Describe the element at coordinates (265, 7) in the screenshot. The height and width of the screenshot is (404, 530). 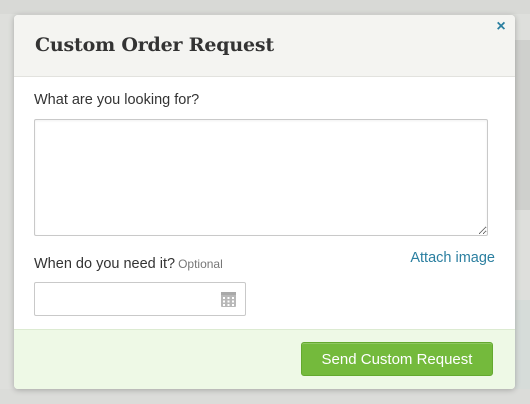
I see `background-top-bar` at that location.